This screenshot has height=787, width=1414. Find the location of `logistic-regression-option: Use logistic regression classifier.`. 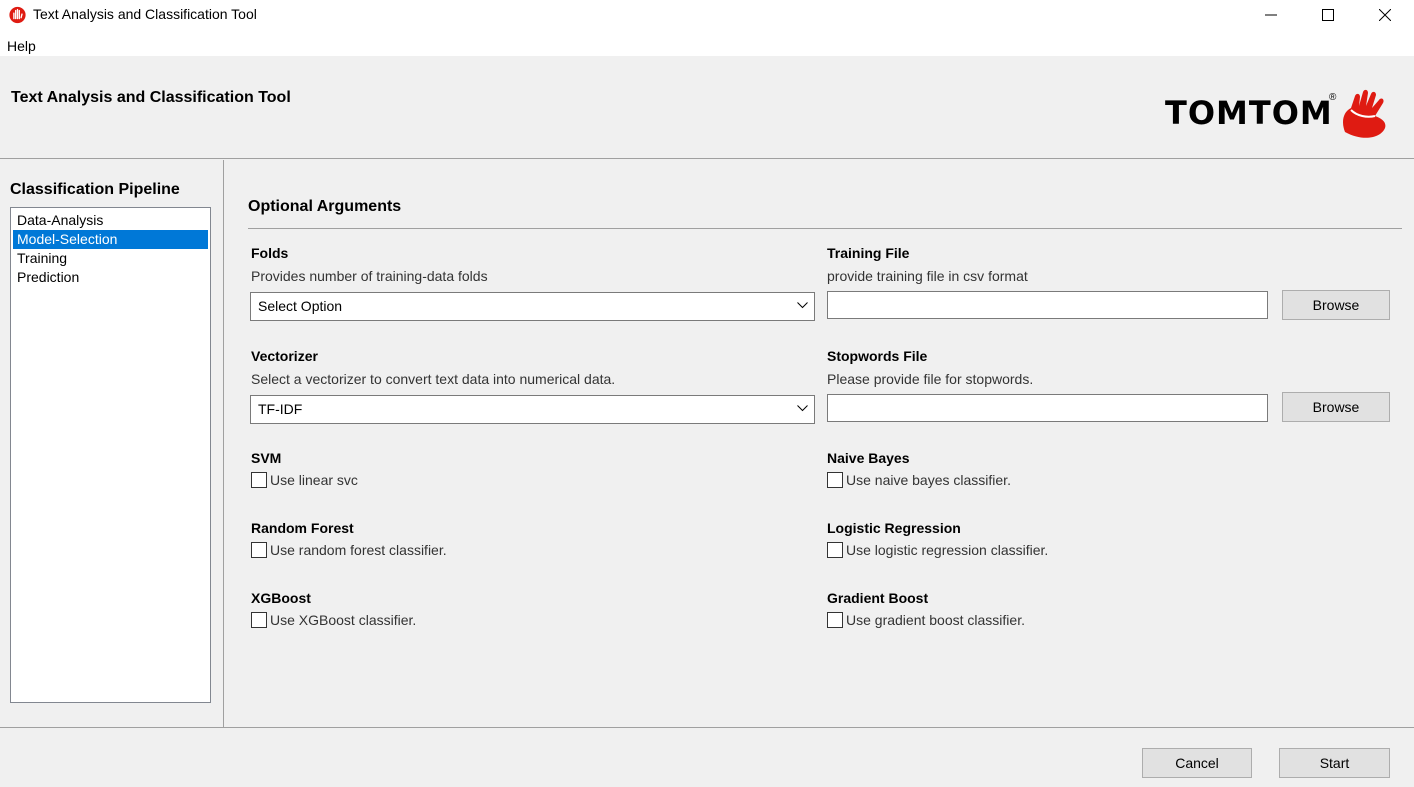

logistic-regression-option: Use logistic regression classifier. is located at coordinates (937, 550).